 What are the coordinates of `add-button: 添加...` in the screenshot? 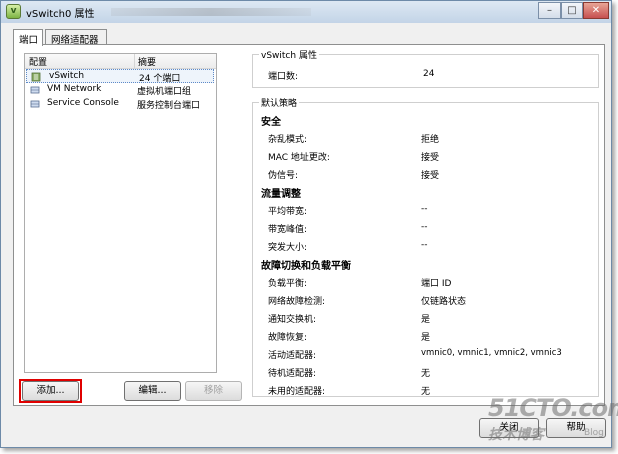 It's located at (50, 391).